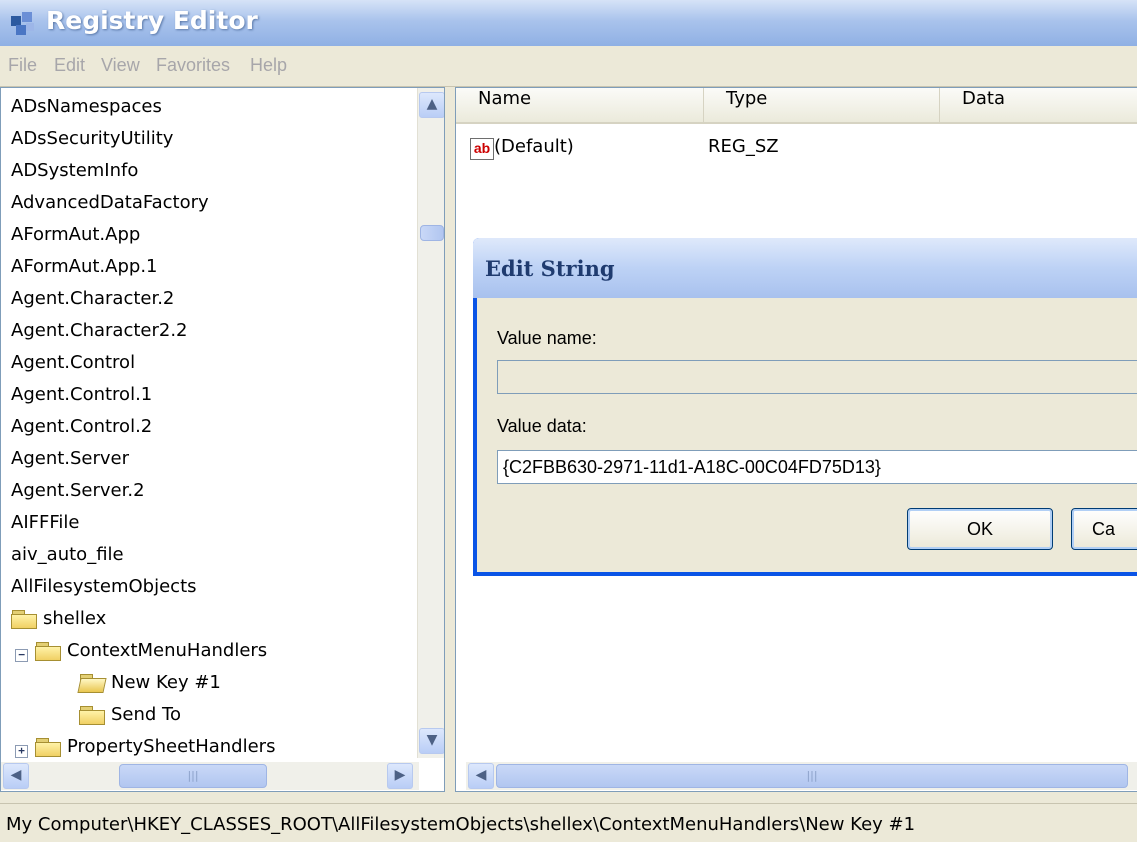 The width and height of the screenshot is (1137, 842). What do you see at coordinates (67, 559) in the screenshot?
I see `tree-item: aiv_auto_file` at bounding box center [67, 559].